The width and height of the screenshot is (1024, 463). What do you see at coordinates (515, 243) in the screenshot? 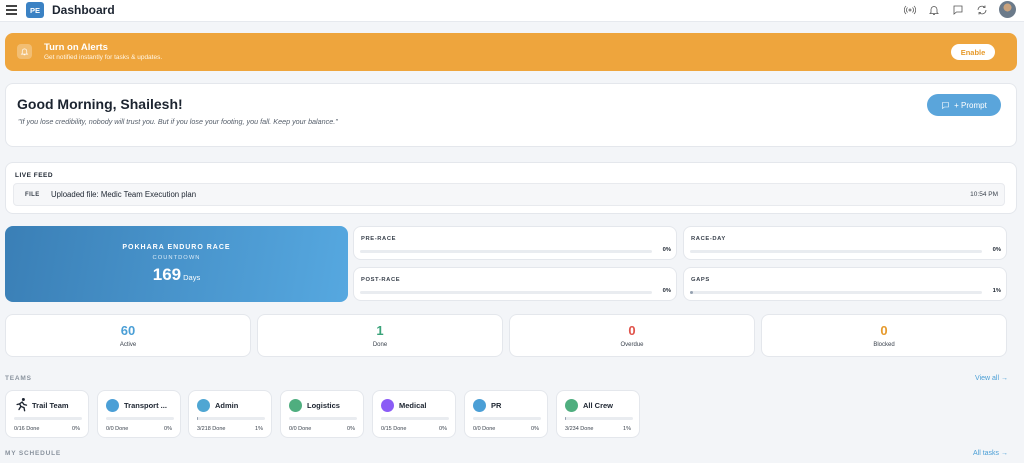
I see `phase-card-pre-race: PRE-RACE 0%` at bounding box center [515, 243].